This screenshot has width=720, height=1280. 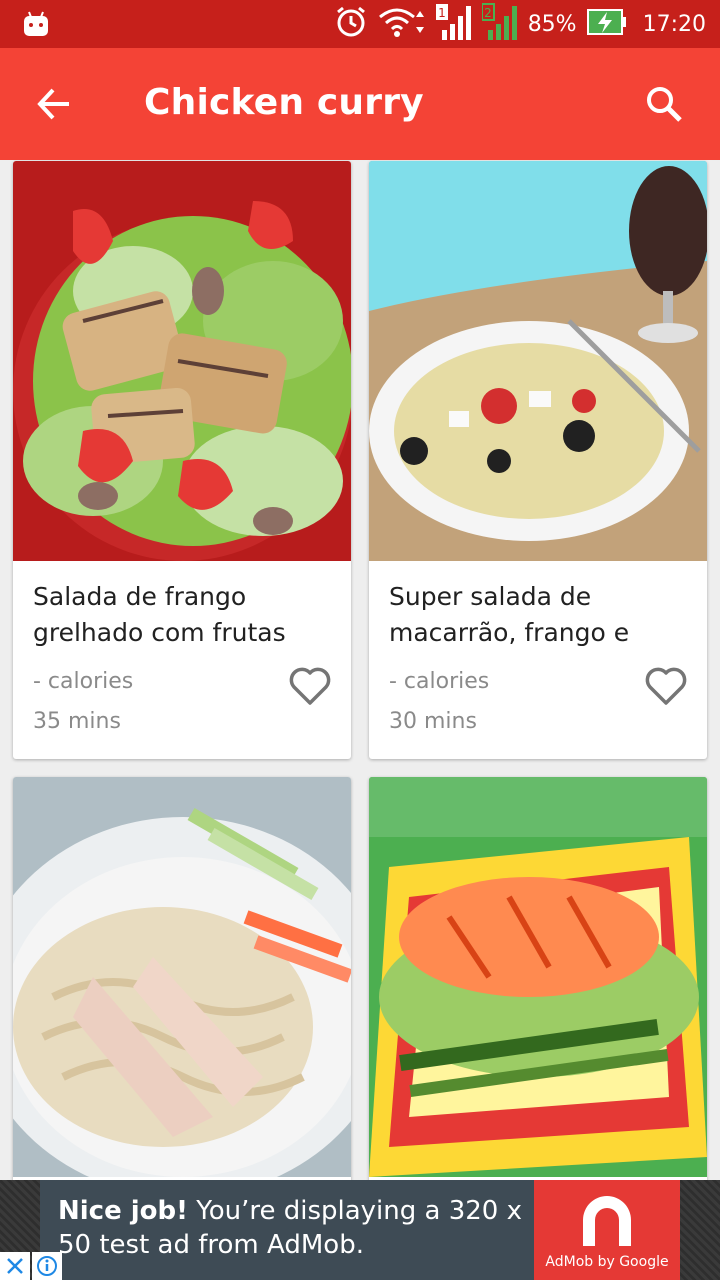 I want to click on search-icon, so click(x=664, y=104).